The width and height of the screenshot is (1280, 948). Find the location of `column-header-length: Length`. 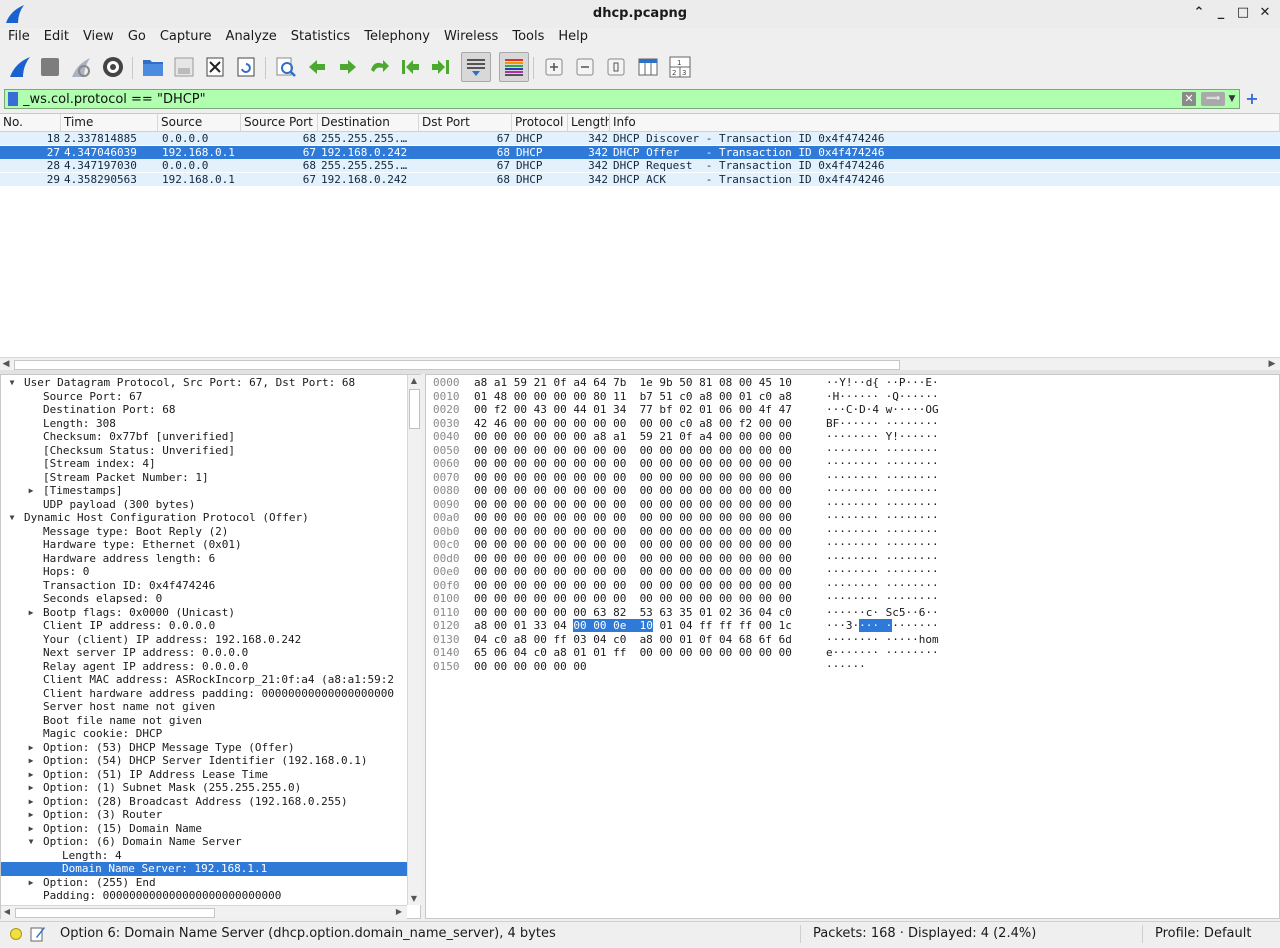

column-header-length: Length is located at coordinates (589, 122).